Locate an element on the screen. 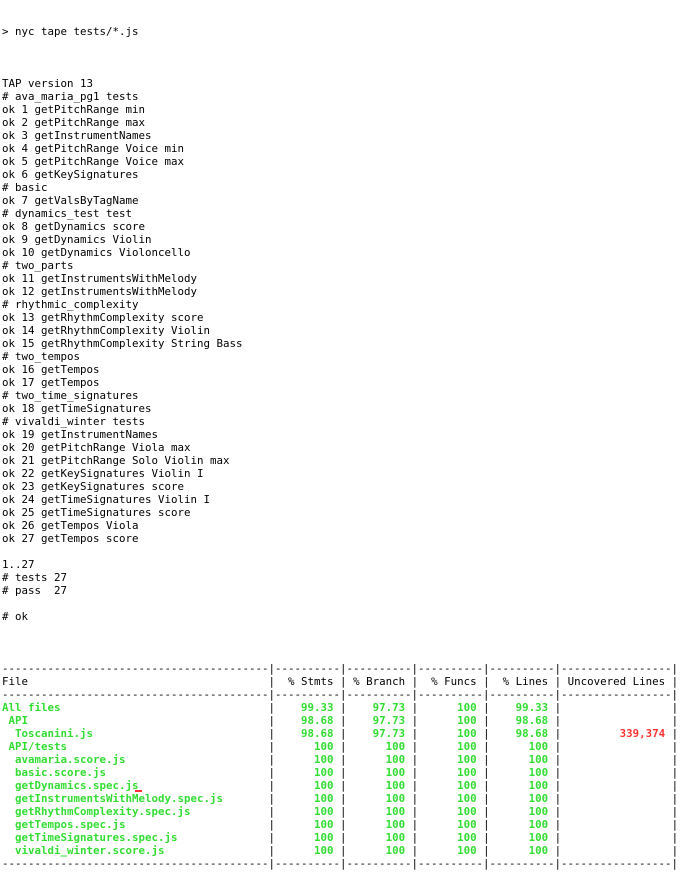 The width and height of the screenshot is (693, 883). tap-result: ok 26 getTempos Viola is located at coordinates (70, 525).